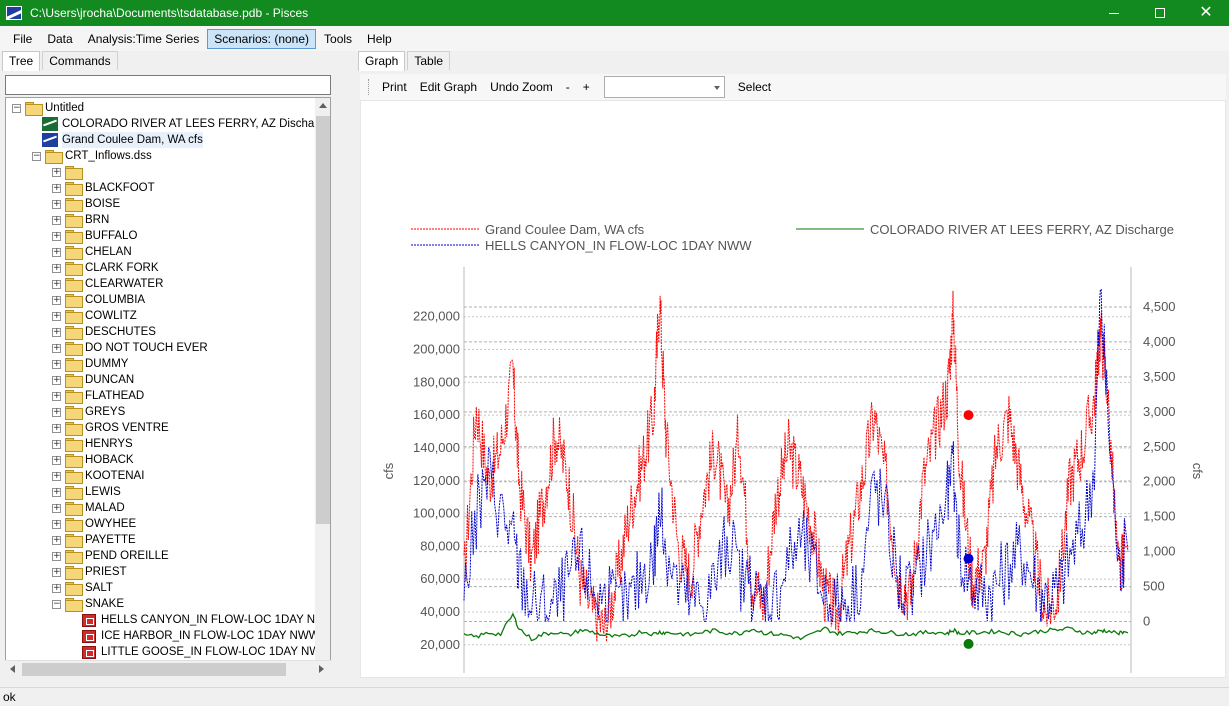 The width and height of the screenshot is (1229, 706). What do you see at coordinates (1160, 13) in the screenshot?
I see `maximize-button` at bounding box center [1160, 13].